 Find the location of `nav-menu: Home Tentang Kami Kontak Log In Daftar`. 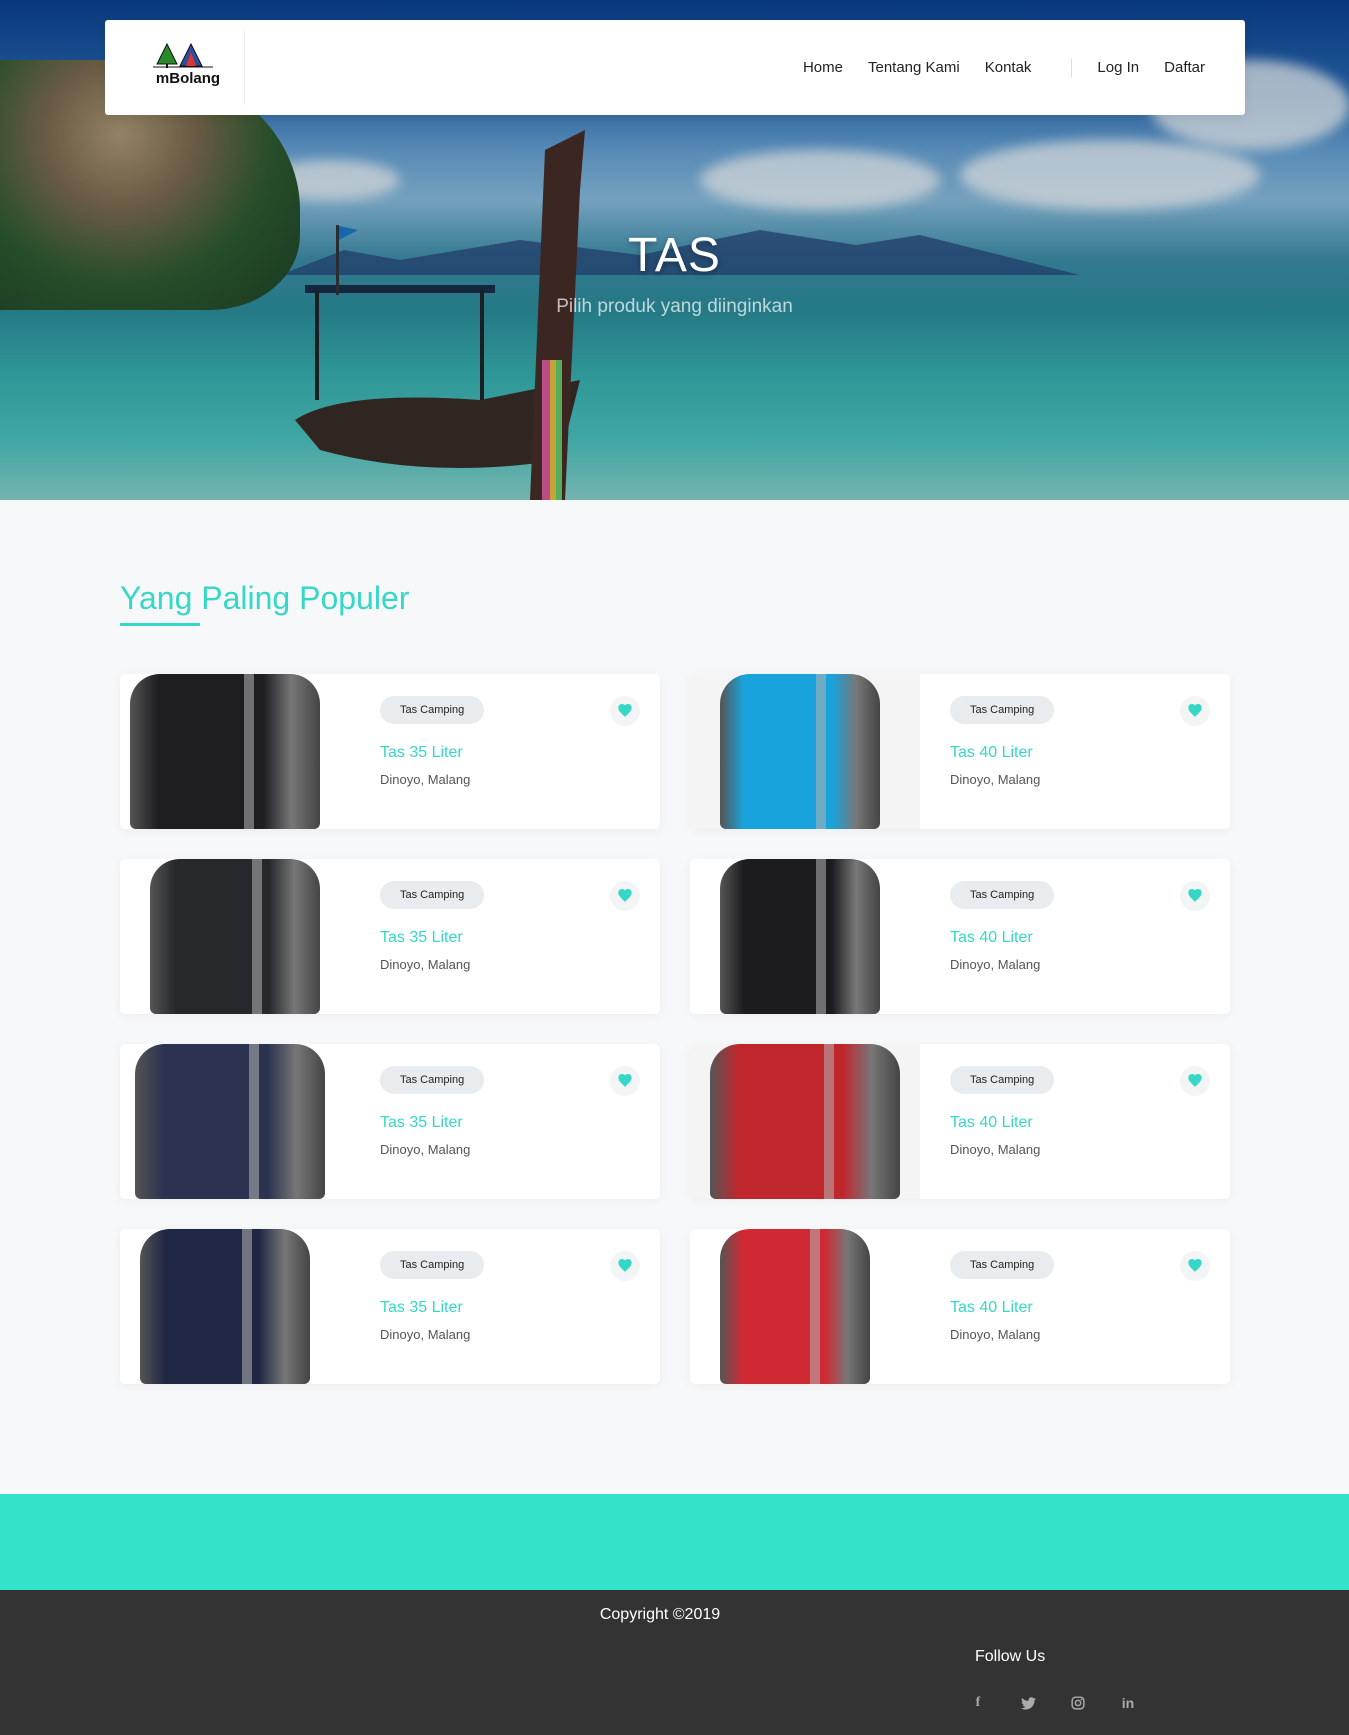

nav-menu: Home Tentang Kami Kontak Log In Daftar is located at coordinates (991, 67).